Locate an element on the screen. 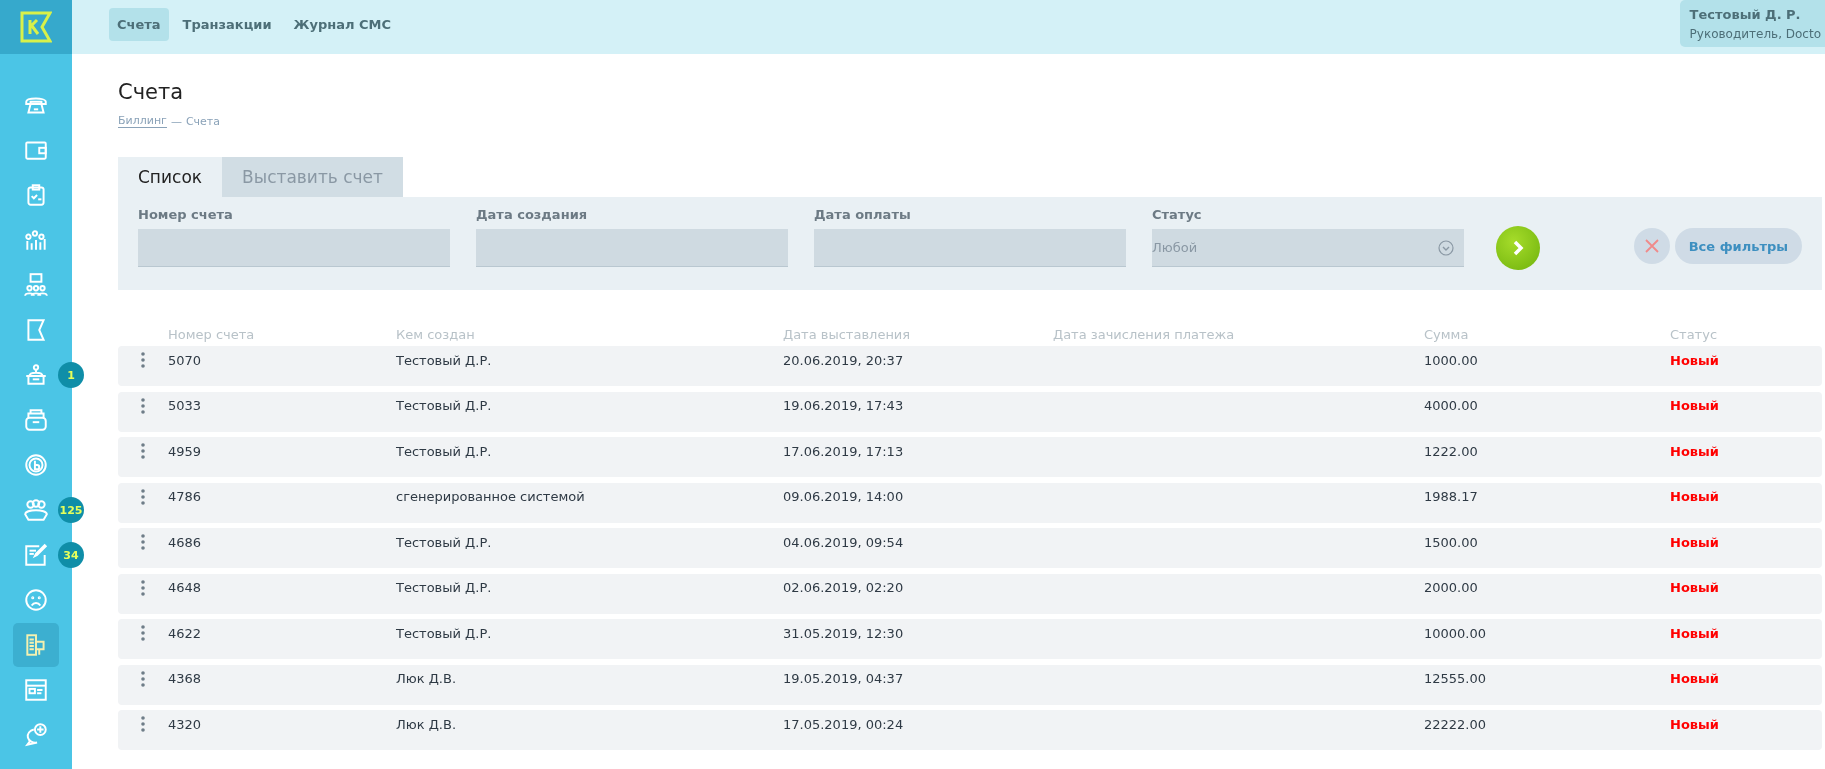  user-role: Руководитель, Docto is located at coordinates (1755, 34).